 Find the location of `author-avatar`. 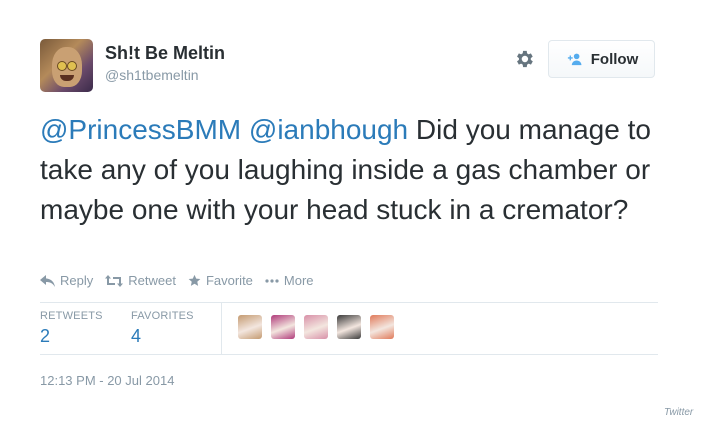

author-avatar is located at coordinates (66, 65).